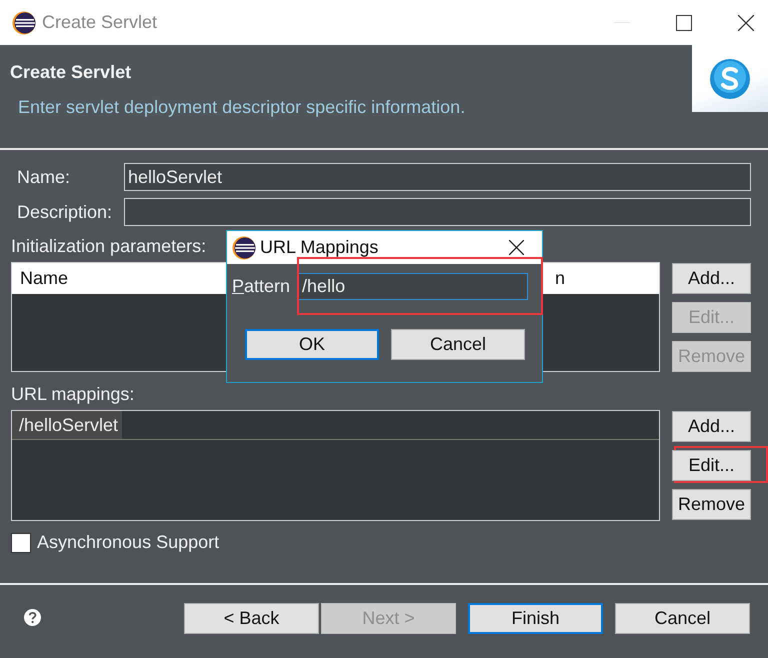  Describe the element at coordinates (108, 247) in the screenshot. I see `section-label: Initialization parameters:` at that location.